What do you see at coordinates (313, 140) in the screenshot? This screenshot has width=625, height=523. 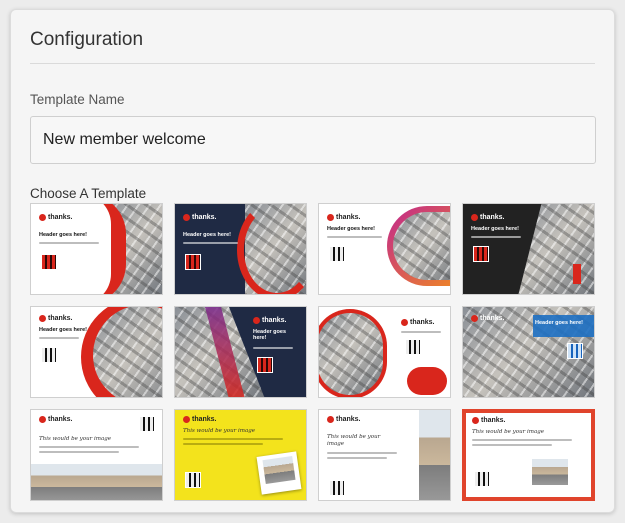 I see `template-name-input` at bounding box center [313, 140].